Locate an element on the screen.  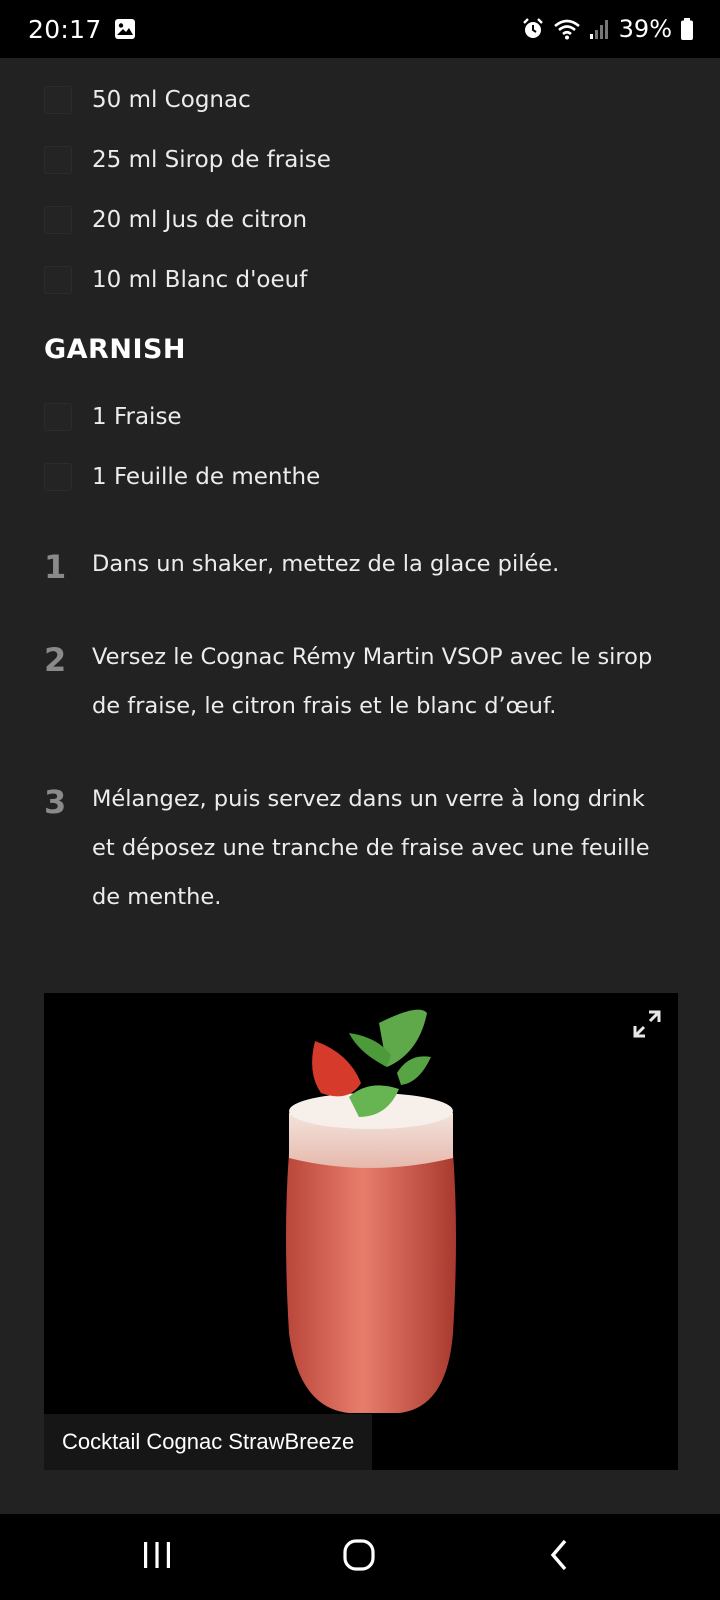
ingredient-label: 50 ml Cognac is located at coordinates (171, 100).